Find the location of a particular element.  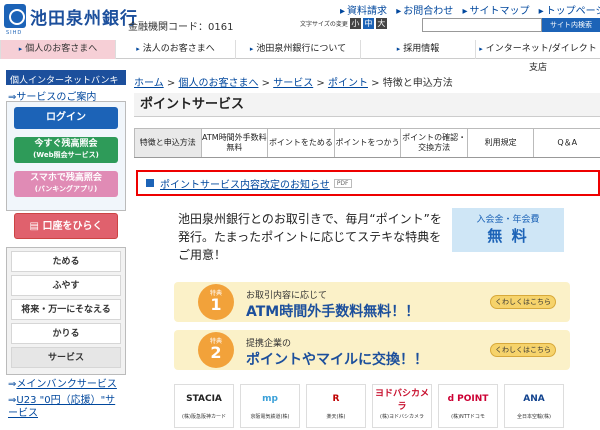

font-size-switcher: 文字サイズの変更 小 中 大 is located at coordinates (343, 23).